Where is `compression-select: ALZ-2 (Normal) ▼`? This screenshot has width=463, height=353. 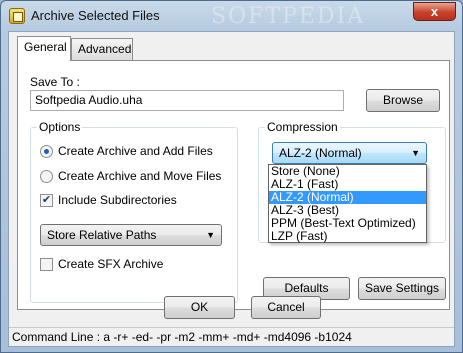 compression-select: ALZ-2 (Normal) ▼ is located at coordinates (349, 153).